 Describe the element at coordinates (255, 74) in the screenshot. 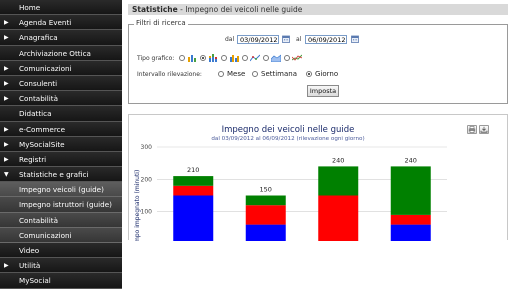

I see `interval-radio-settimana` at that location.